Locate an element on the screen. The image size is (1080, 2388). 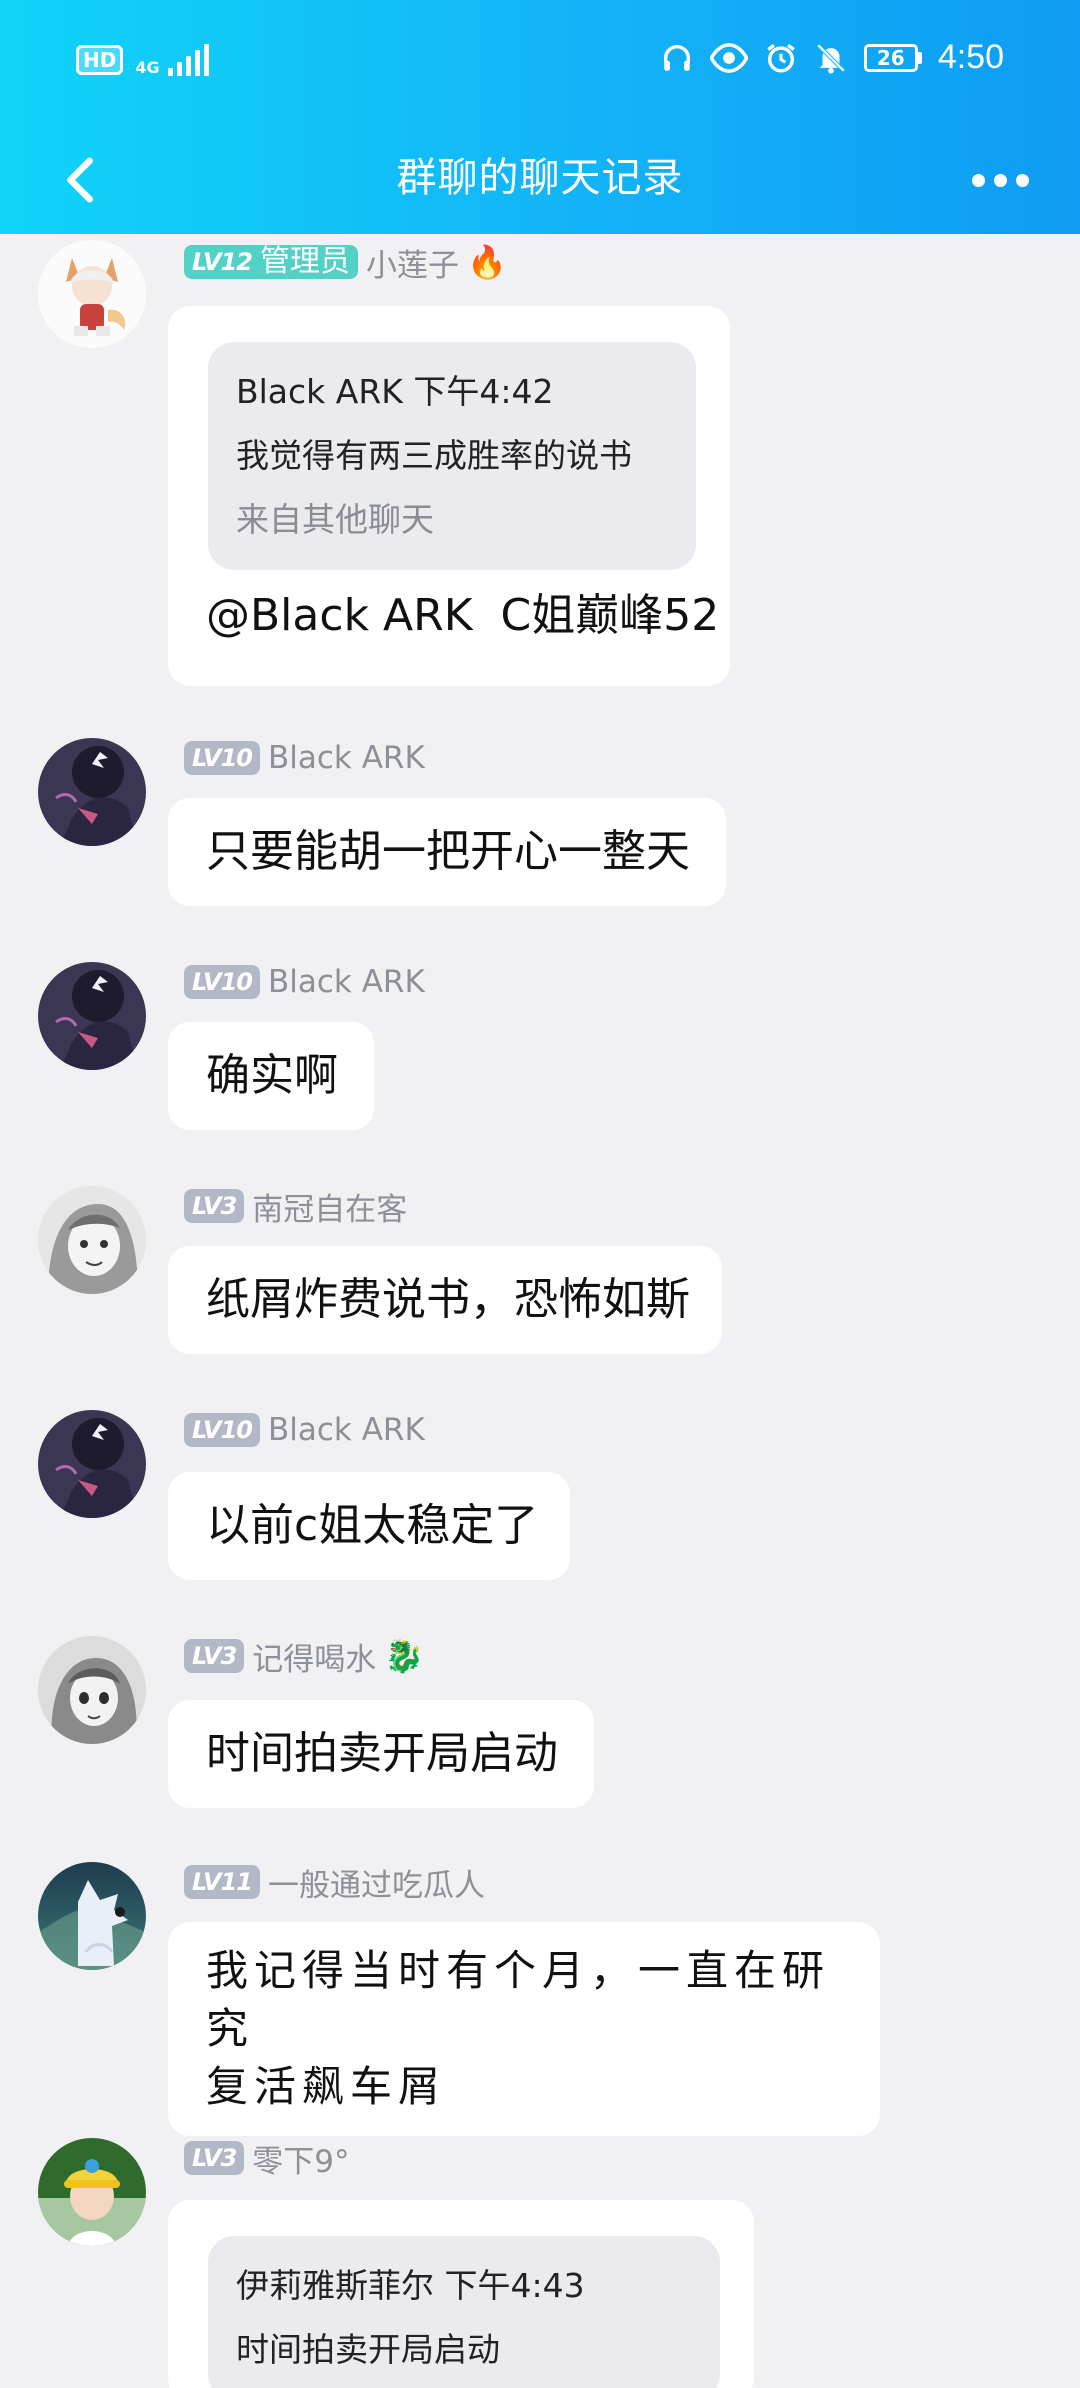
message-text: 只要能胡一把开心一整天 is located at coordinates (448, 851).